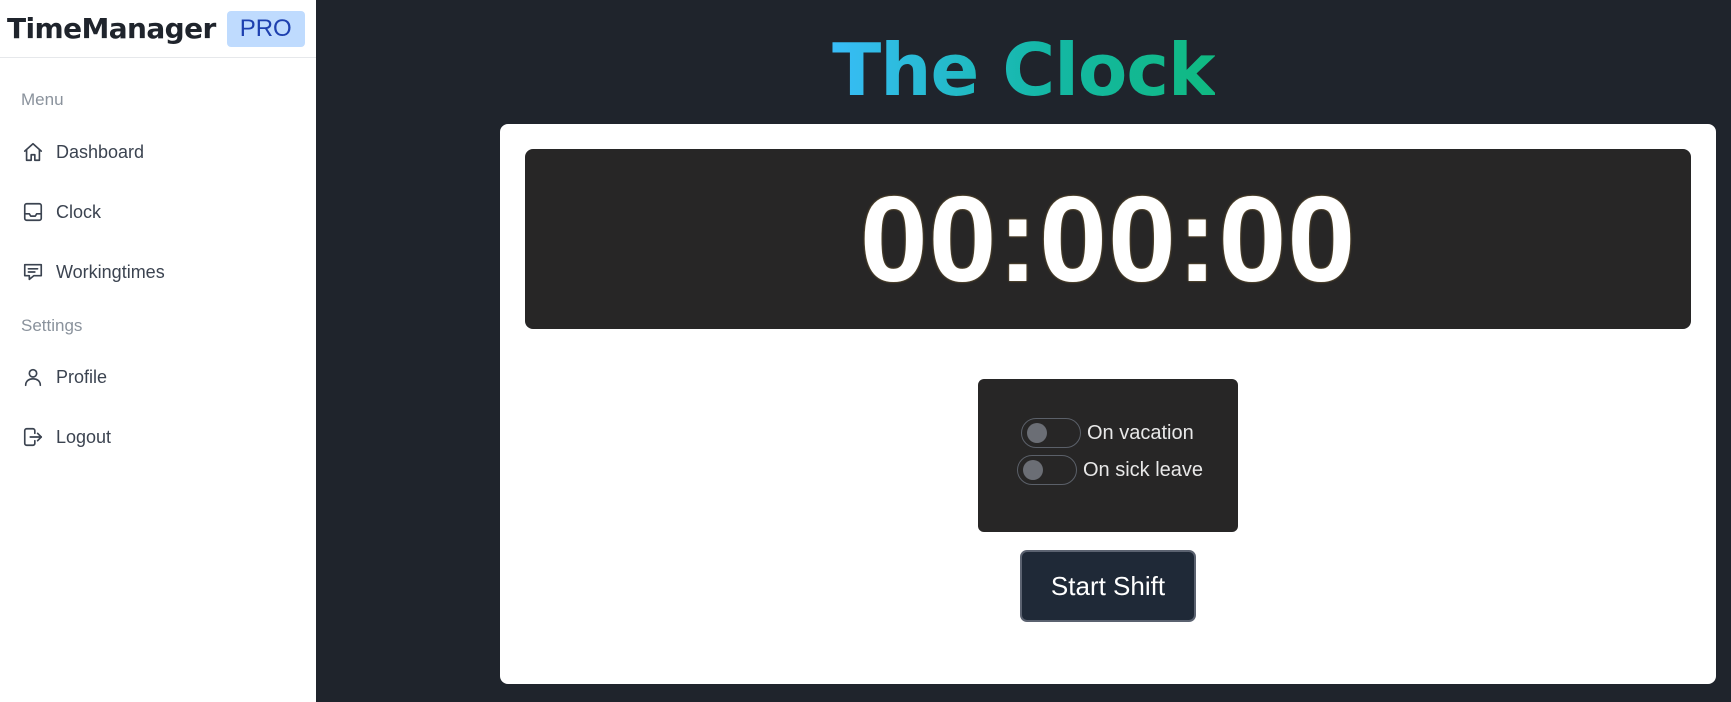 This screenshot has width=1731, height=702. Describe the element at coordinates (265, 28) in the screenshot. I see `pro-badge: PRO` at that location.